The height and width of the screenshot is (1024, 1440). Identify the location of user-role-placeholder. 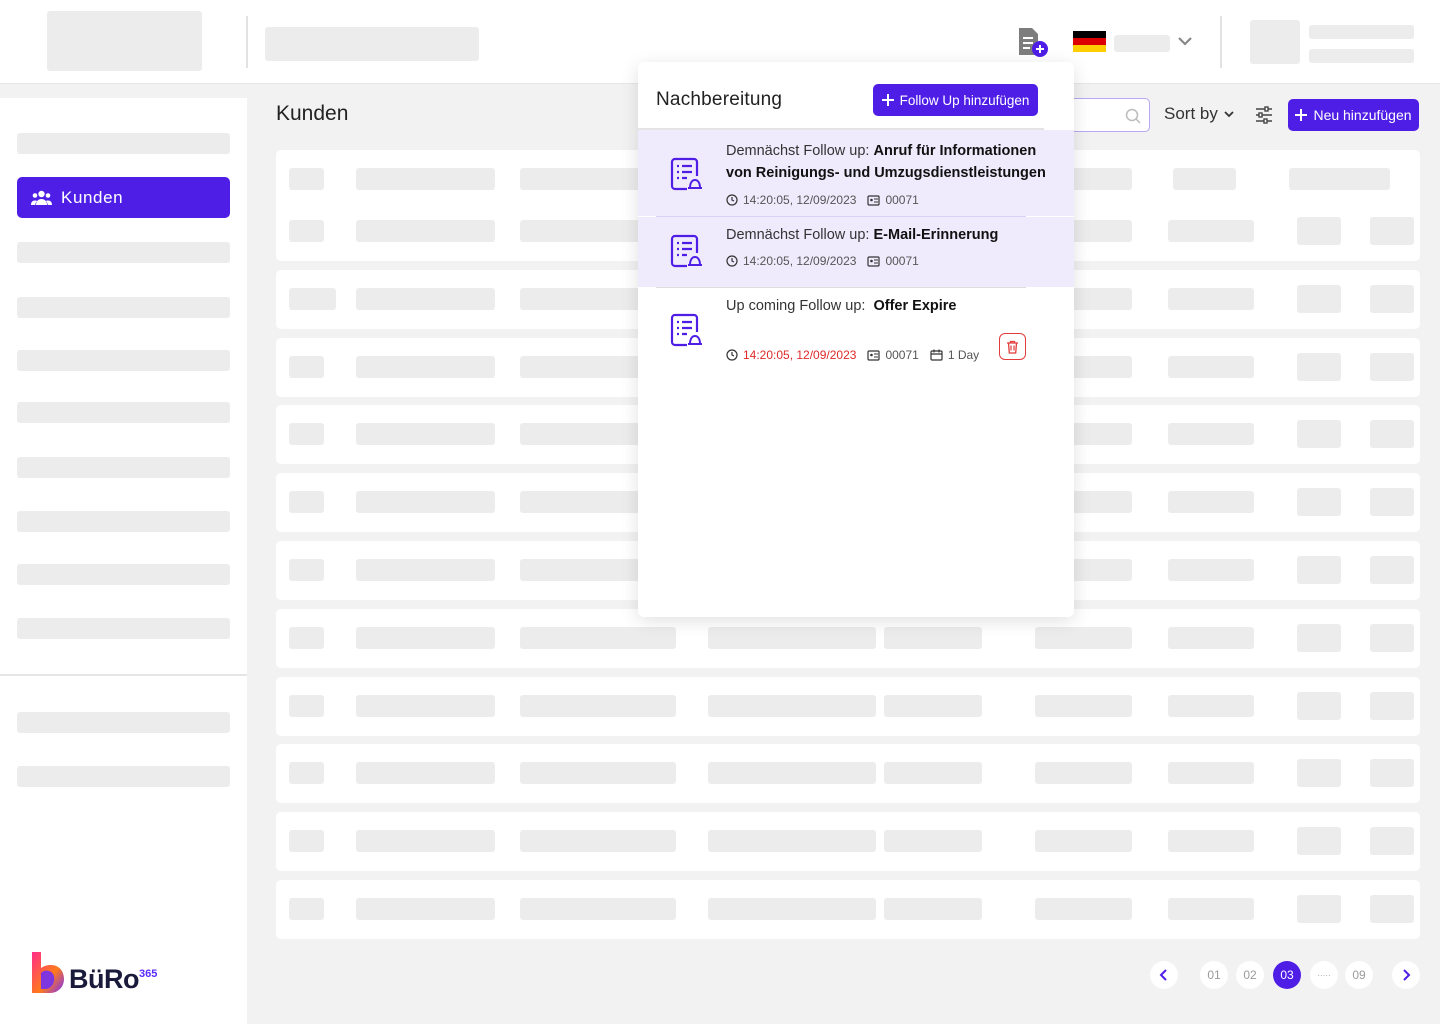
(1361, 56).